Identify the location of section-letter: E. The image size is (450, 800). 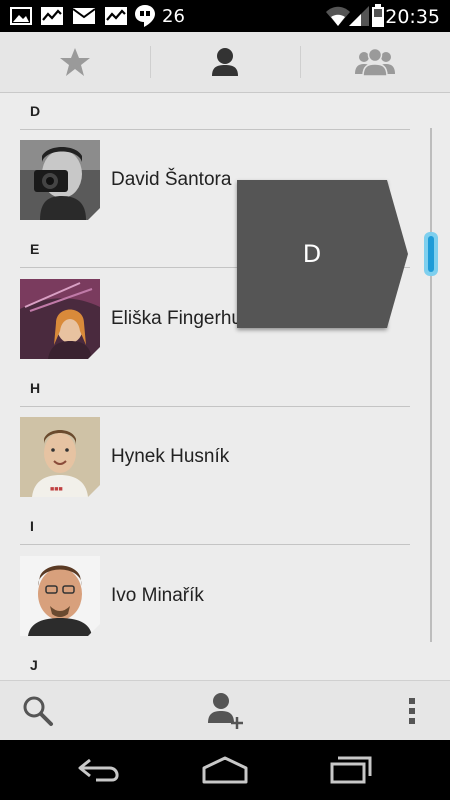
(35, 249).